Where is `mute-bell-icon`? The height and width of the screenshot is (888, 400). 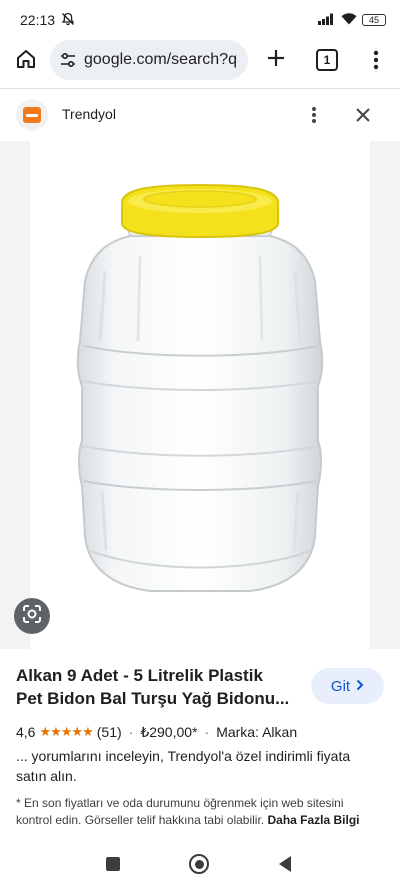
mute-bell-icon is located at coordinates (68, 20).